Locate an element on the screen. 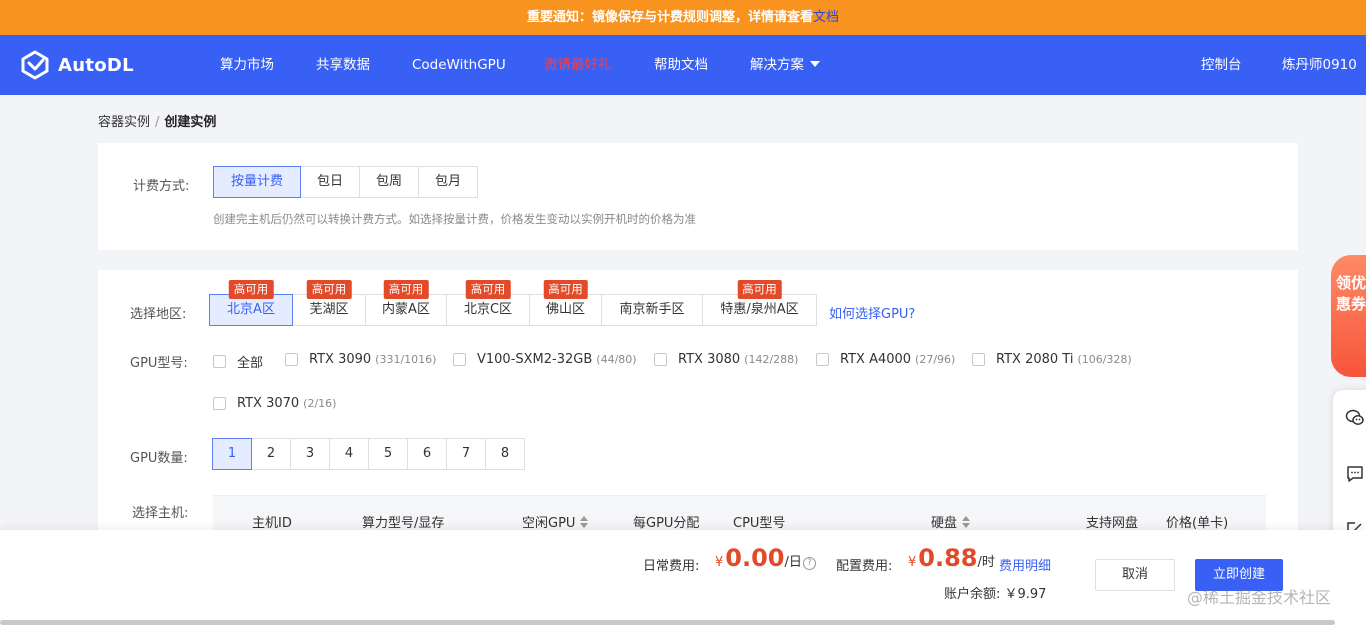  nav-help-docs: 帮助文档 is located at coordinates (681, 65).